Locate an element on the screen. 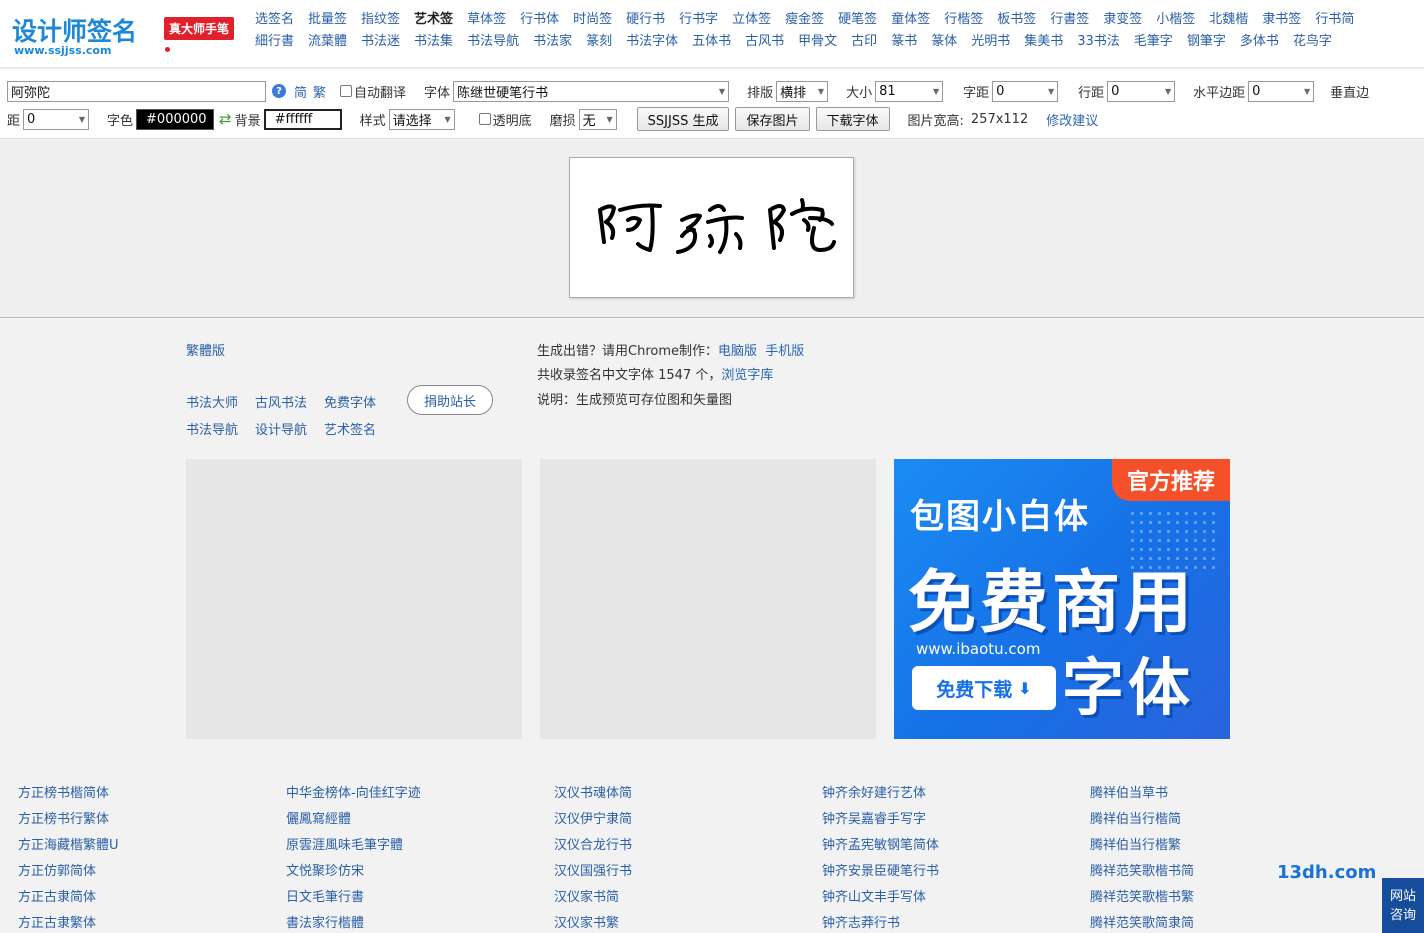  font-list-item: 文悦聚珍仿宋 is located at coordinates (416, 872).